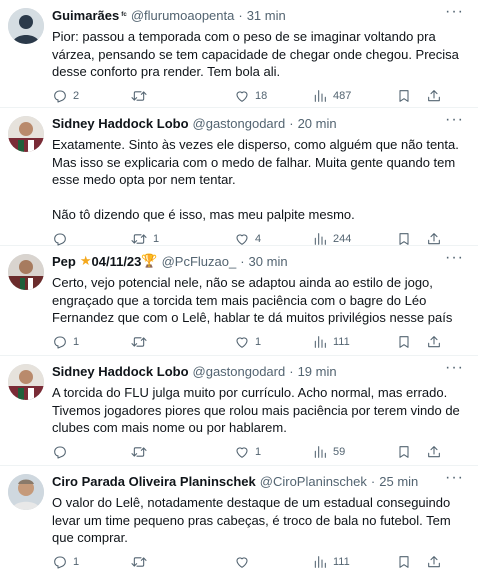 The image size is (478, 586). What do you see at coordinates (273, 239) in the screenshot?
I see `like-button: 4` at bounding box center [273, 239].